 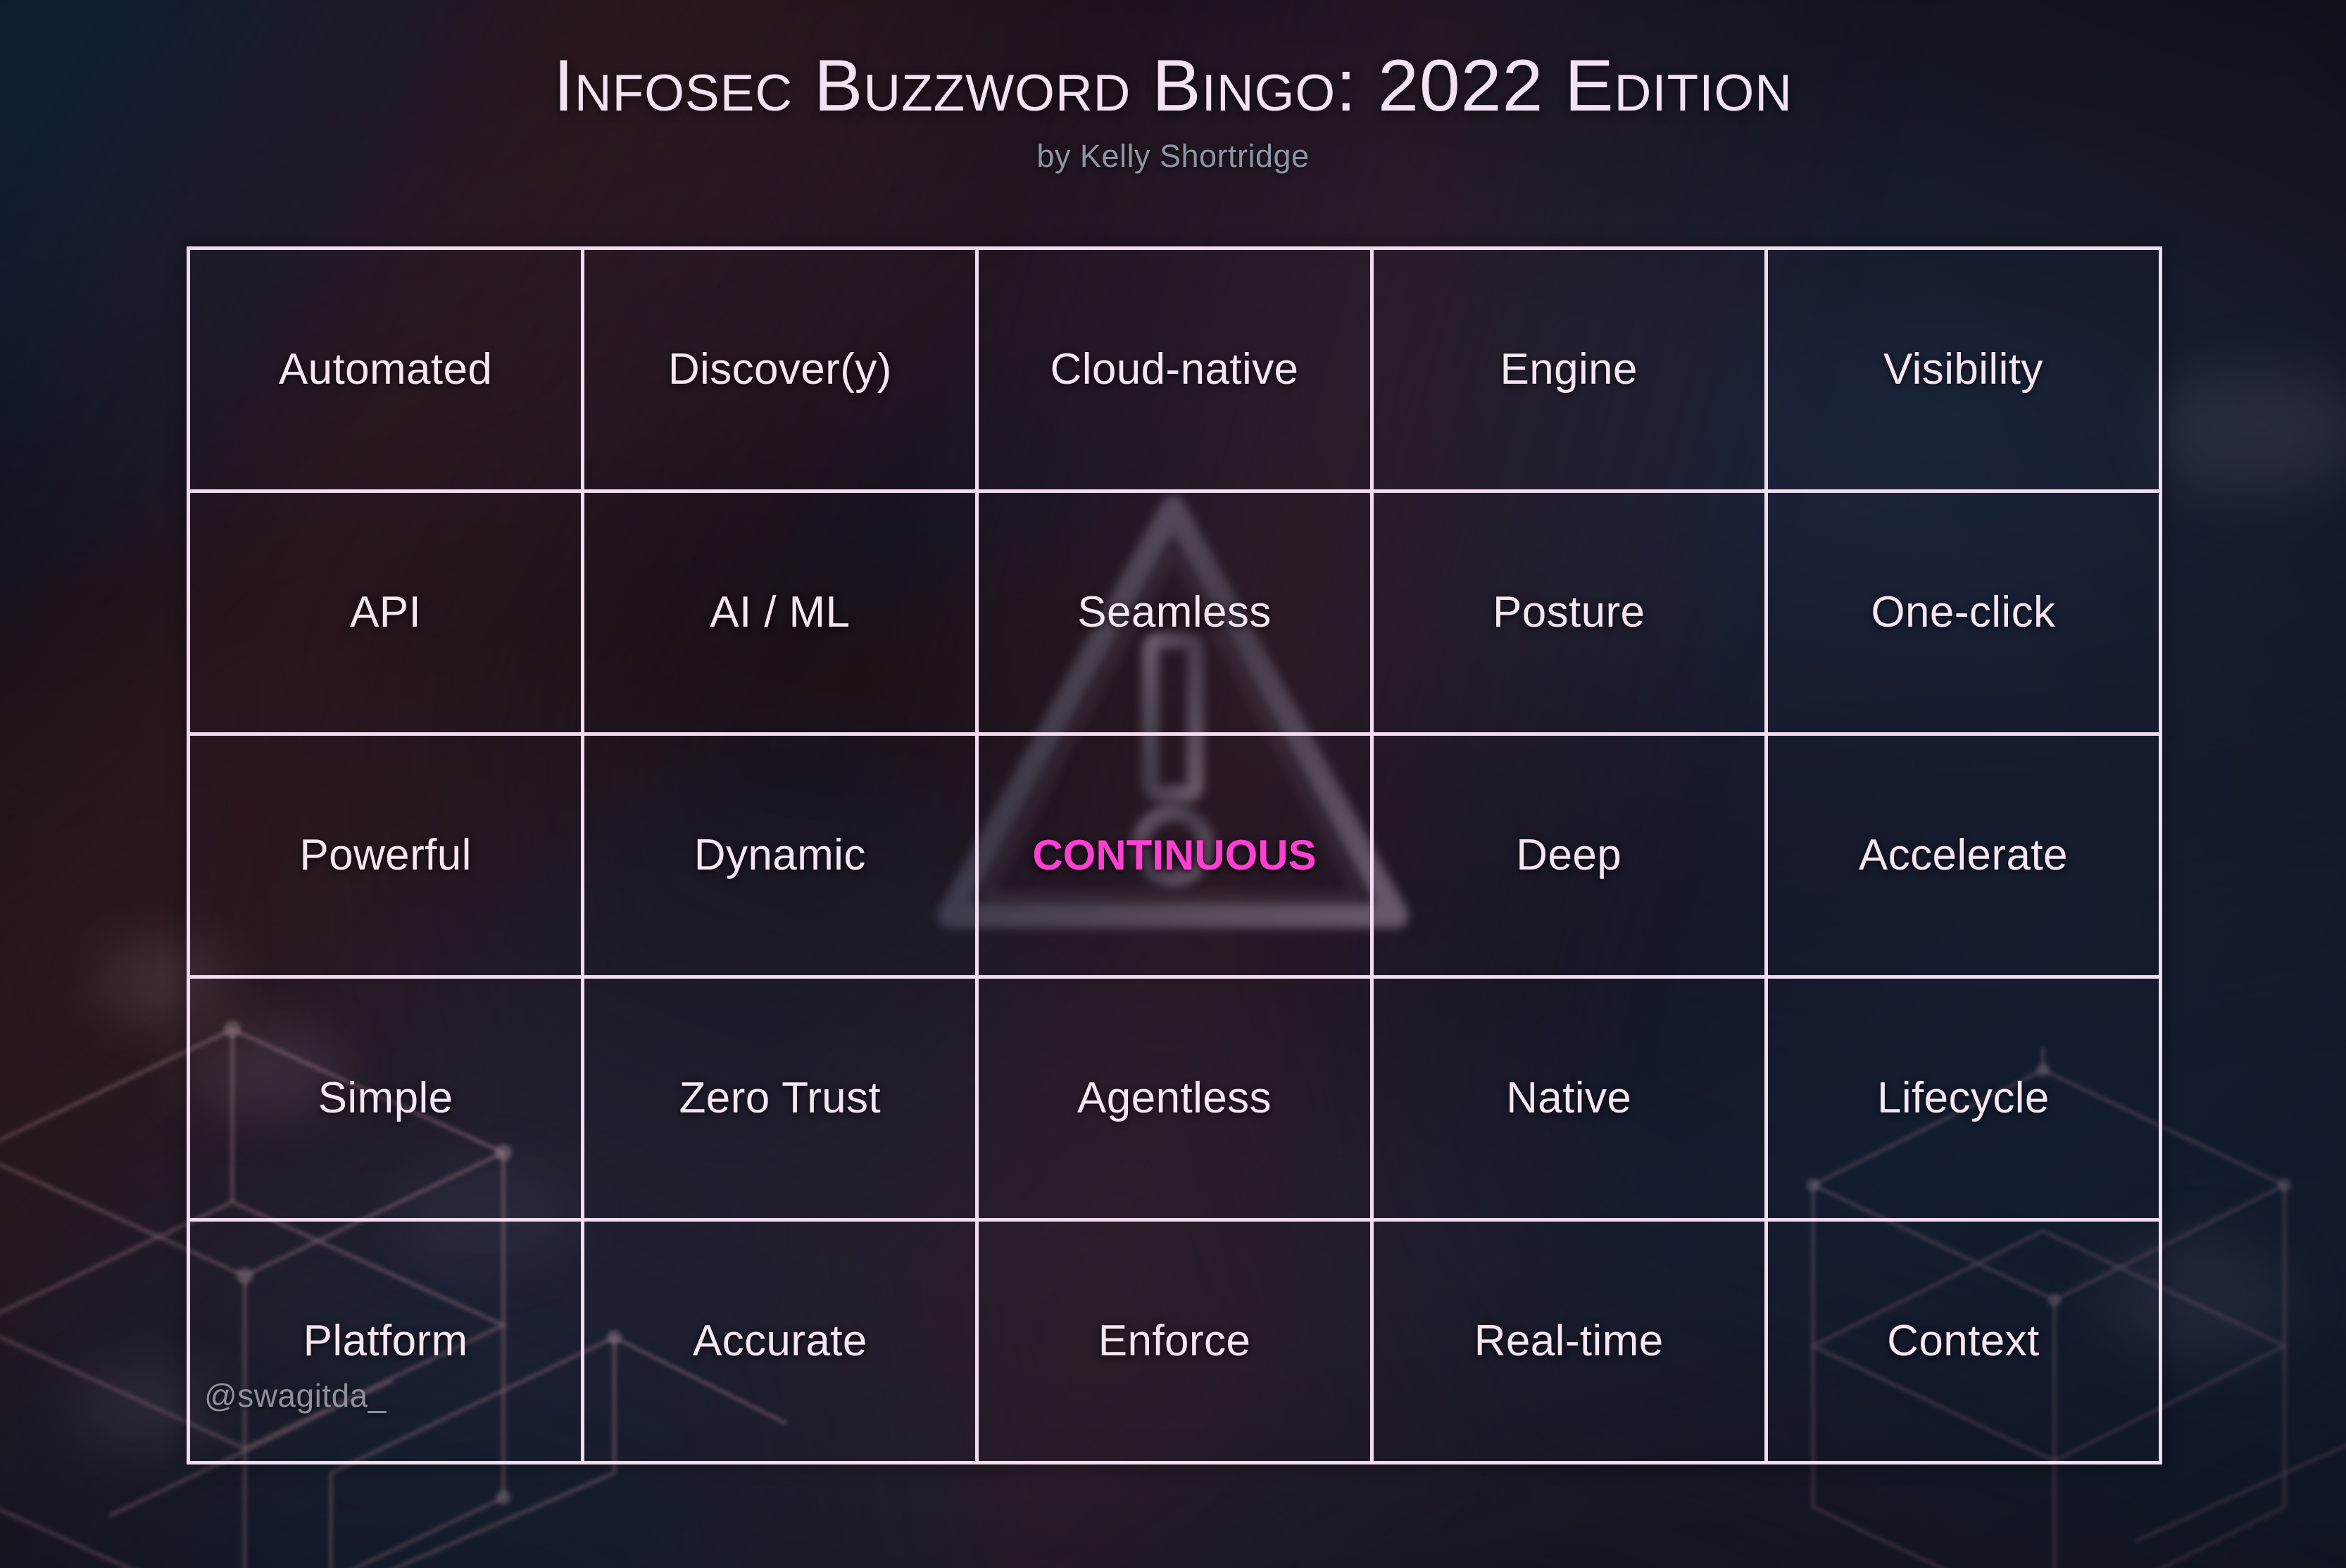 I want to click on bingo-cell-label: Platform, so click(x=386, y=1341).